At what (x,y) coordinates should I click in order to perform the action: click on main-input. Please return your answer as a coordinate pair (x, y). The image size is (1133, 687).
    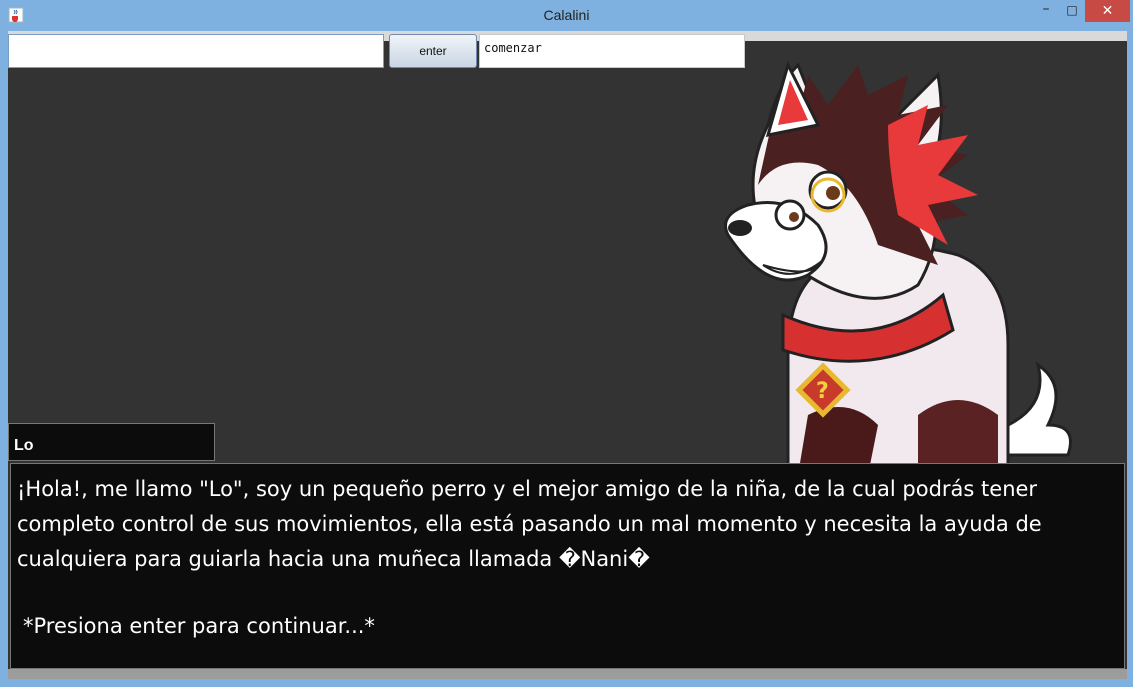
    Looking at the image, I should click on (196, 51).